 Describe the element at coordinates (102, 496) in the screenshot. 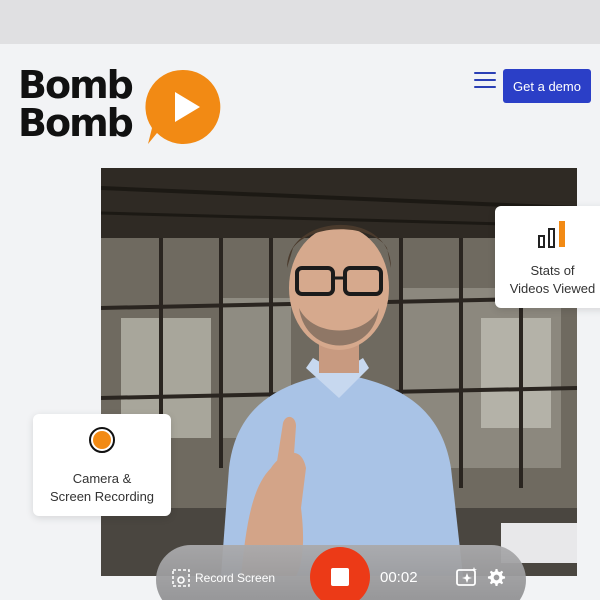

I see `camera-line-2: Screen Recording` at that location.